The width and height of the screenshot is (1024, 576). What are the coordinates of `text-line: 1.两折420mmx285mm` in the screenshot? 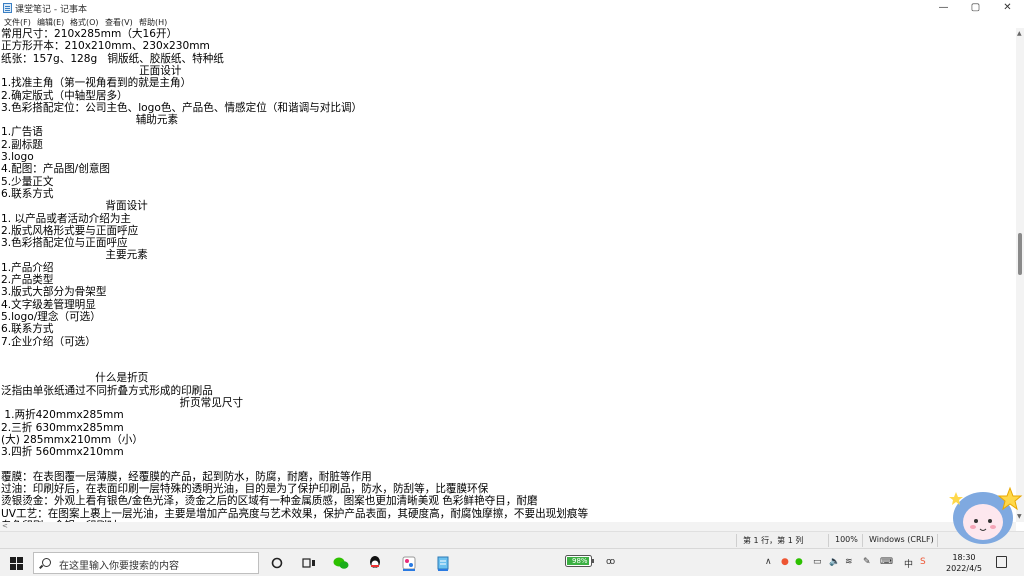 It's located at (62, 415).